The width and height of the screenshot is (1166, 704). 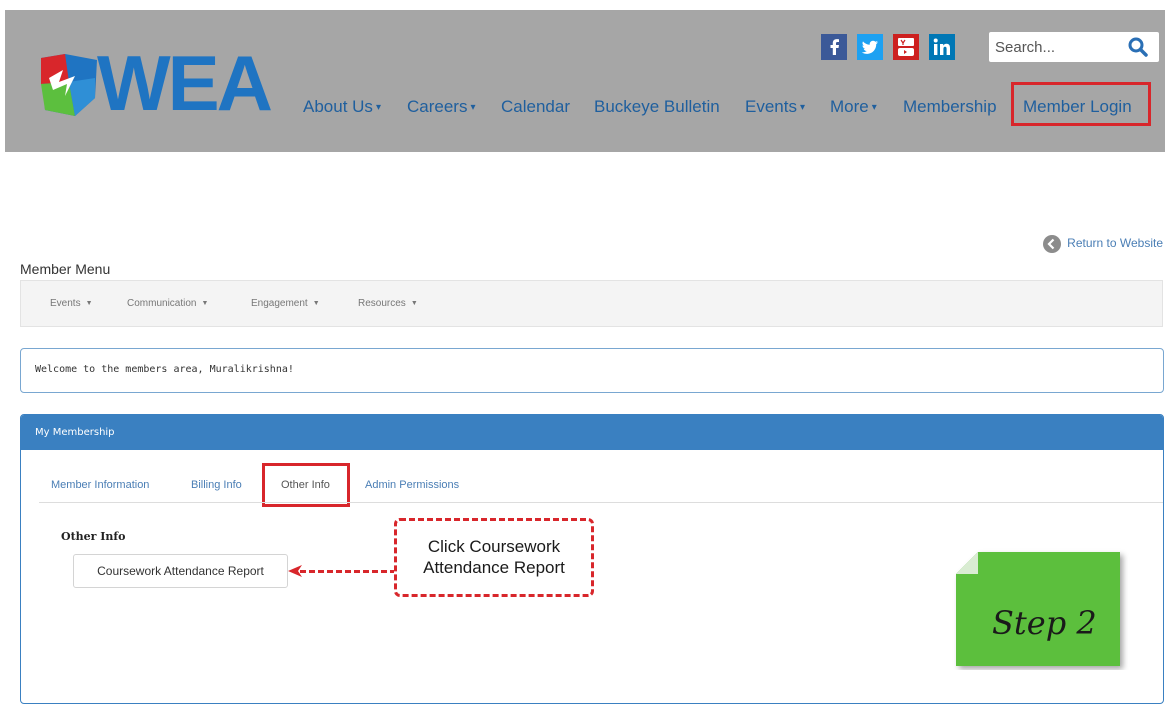 What do you see at coordinates (906, 47) in the screenshot?
I see `youtube-icon` at bounding box center [906, 47].